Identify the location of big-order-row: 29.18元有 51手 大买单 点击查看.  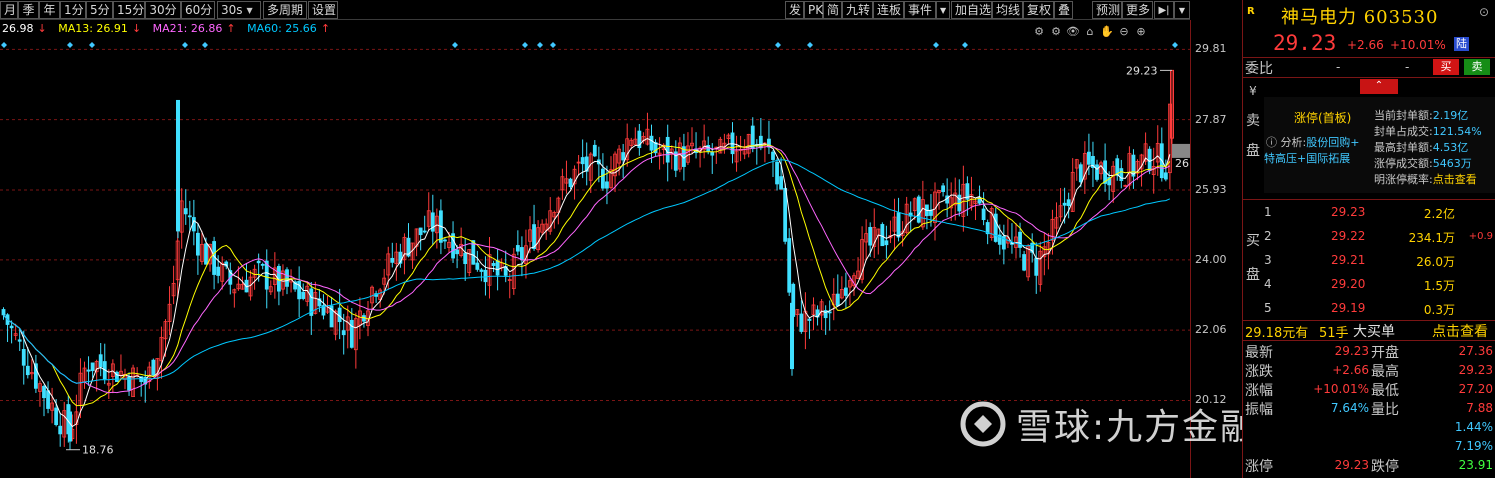
(1369, 331).